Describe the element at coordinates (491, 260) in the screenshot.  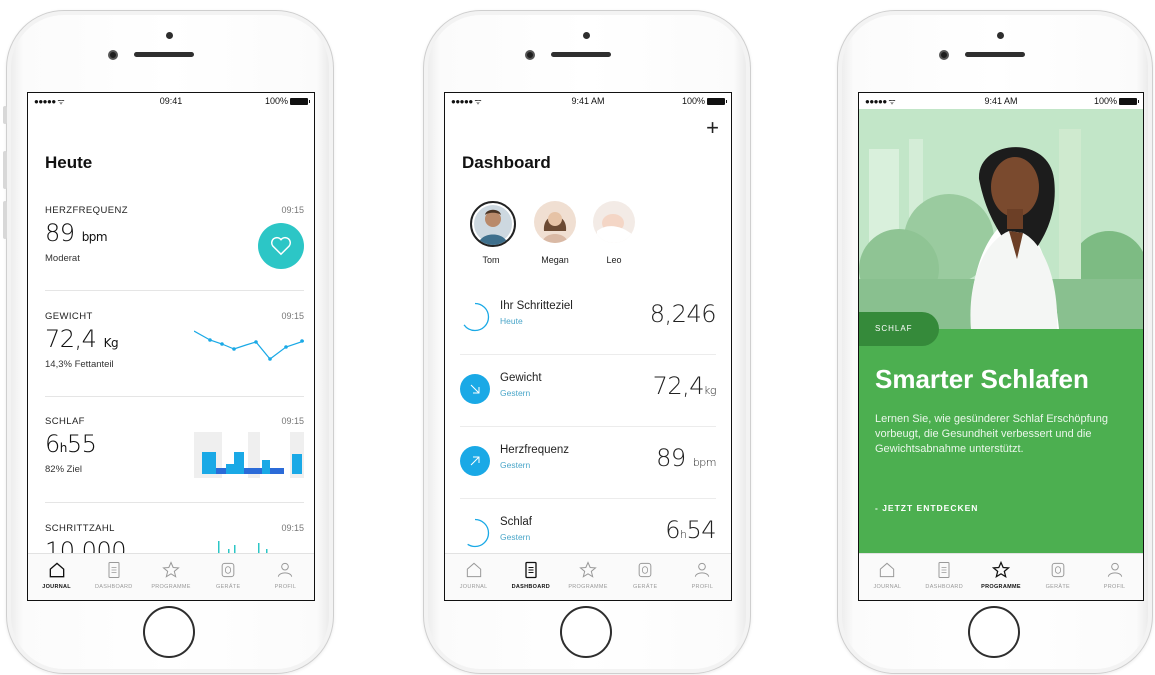
I see `person-name: Tom` at that location.